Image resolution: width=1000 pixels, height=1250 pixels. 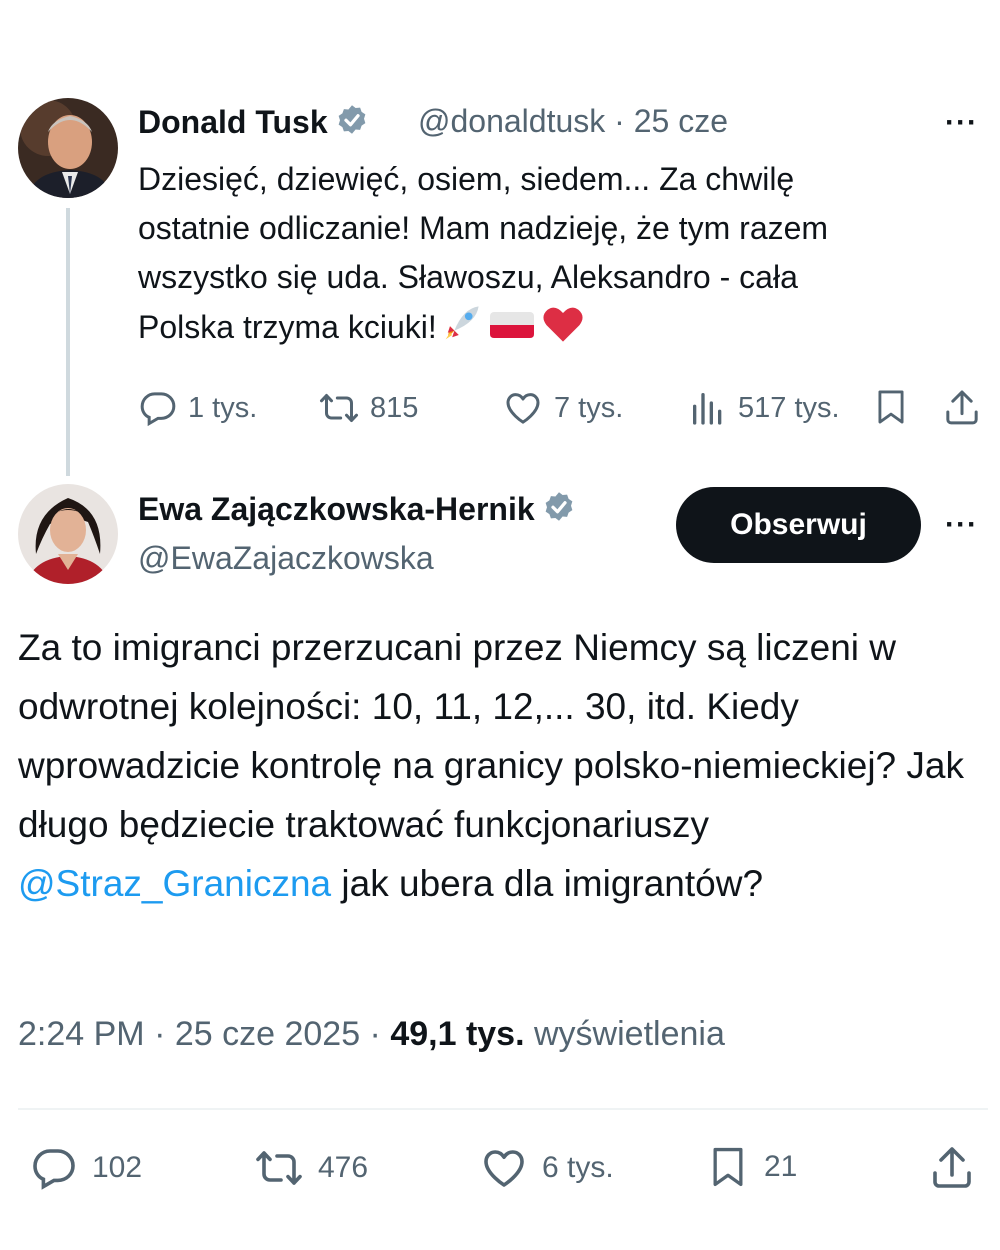 I want to click on like-count: 6 tys., so click(x=578, y=1167).